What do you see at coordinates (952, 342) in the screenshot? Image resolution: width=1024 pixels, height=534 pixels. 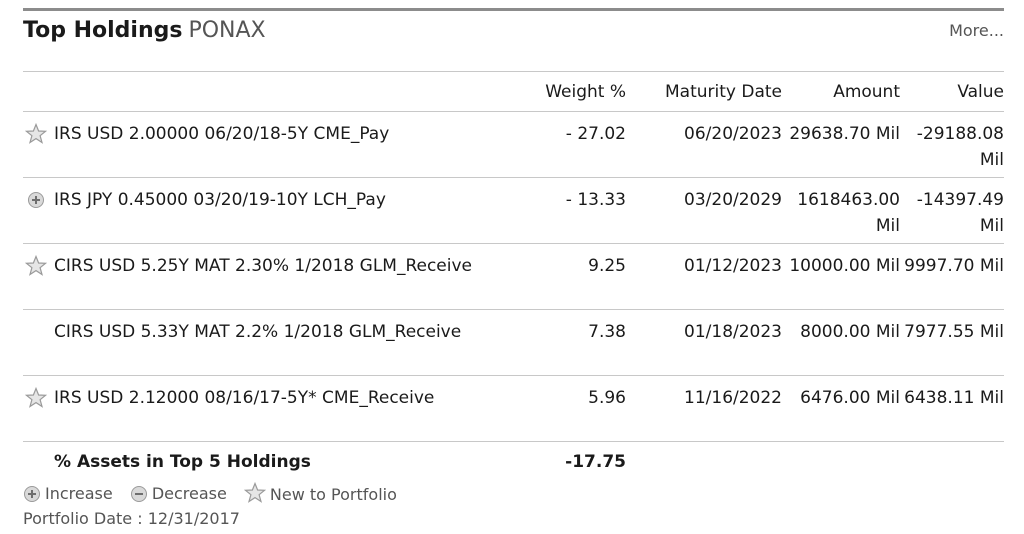 I see `holding-value: 7977.55 Mil` at bounding box center [952, 342].